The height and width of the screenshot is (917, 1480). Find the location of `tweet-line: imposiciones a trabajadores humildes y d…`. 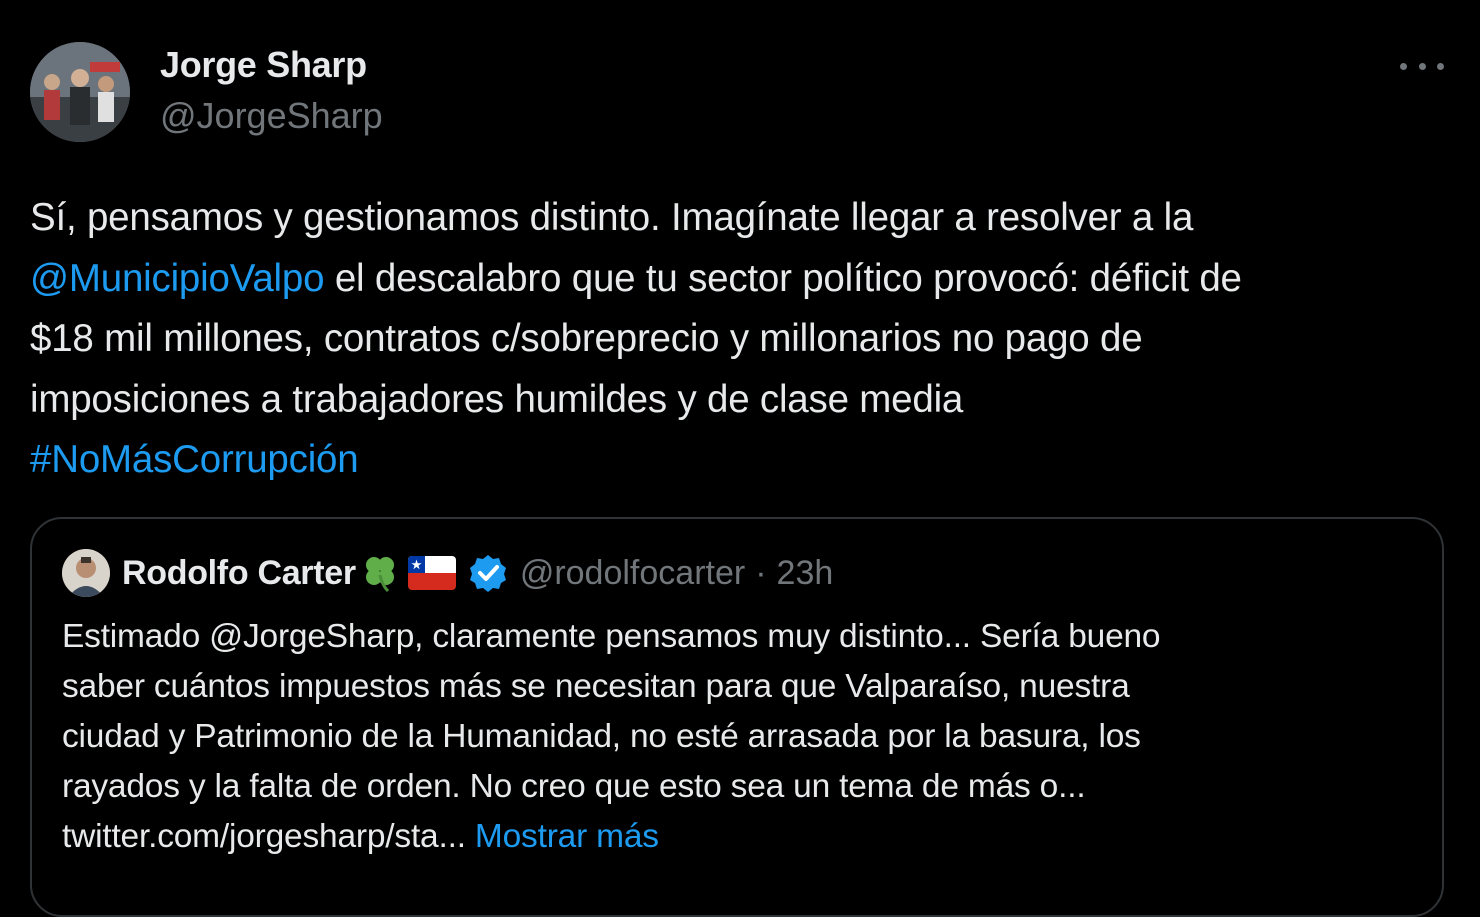

tweet-line: imposiciones a trabajadores humildes y d… is located at coordinates (740, 400).